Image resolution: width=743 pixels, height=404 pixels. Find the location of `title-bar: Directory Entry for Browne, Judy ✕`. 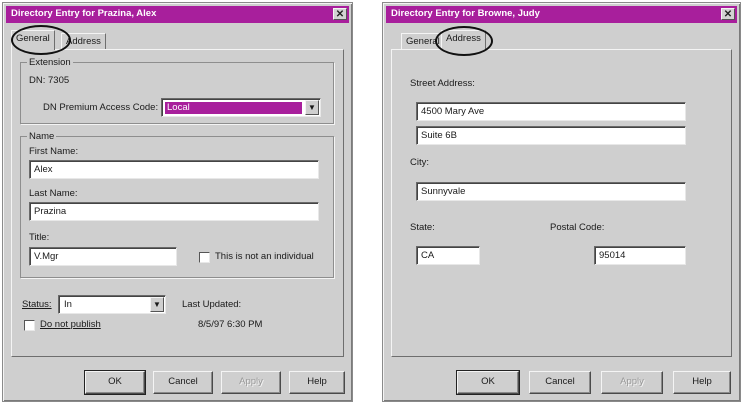

title-bar: Directory Entry for Browne, Judy ✕ is located at coordinates (561, 14).